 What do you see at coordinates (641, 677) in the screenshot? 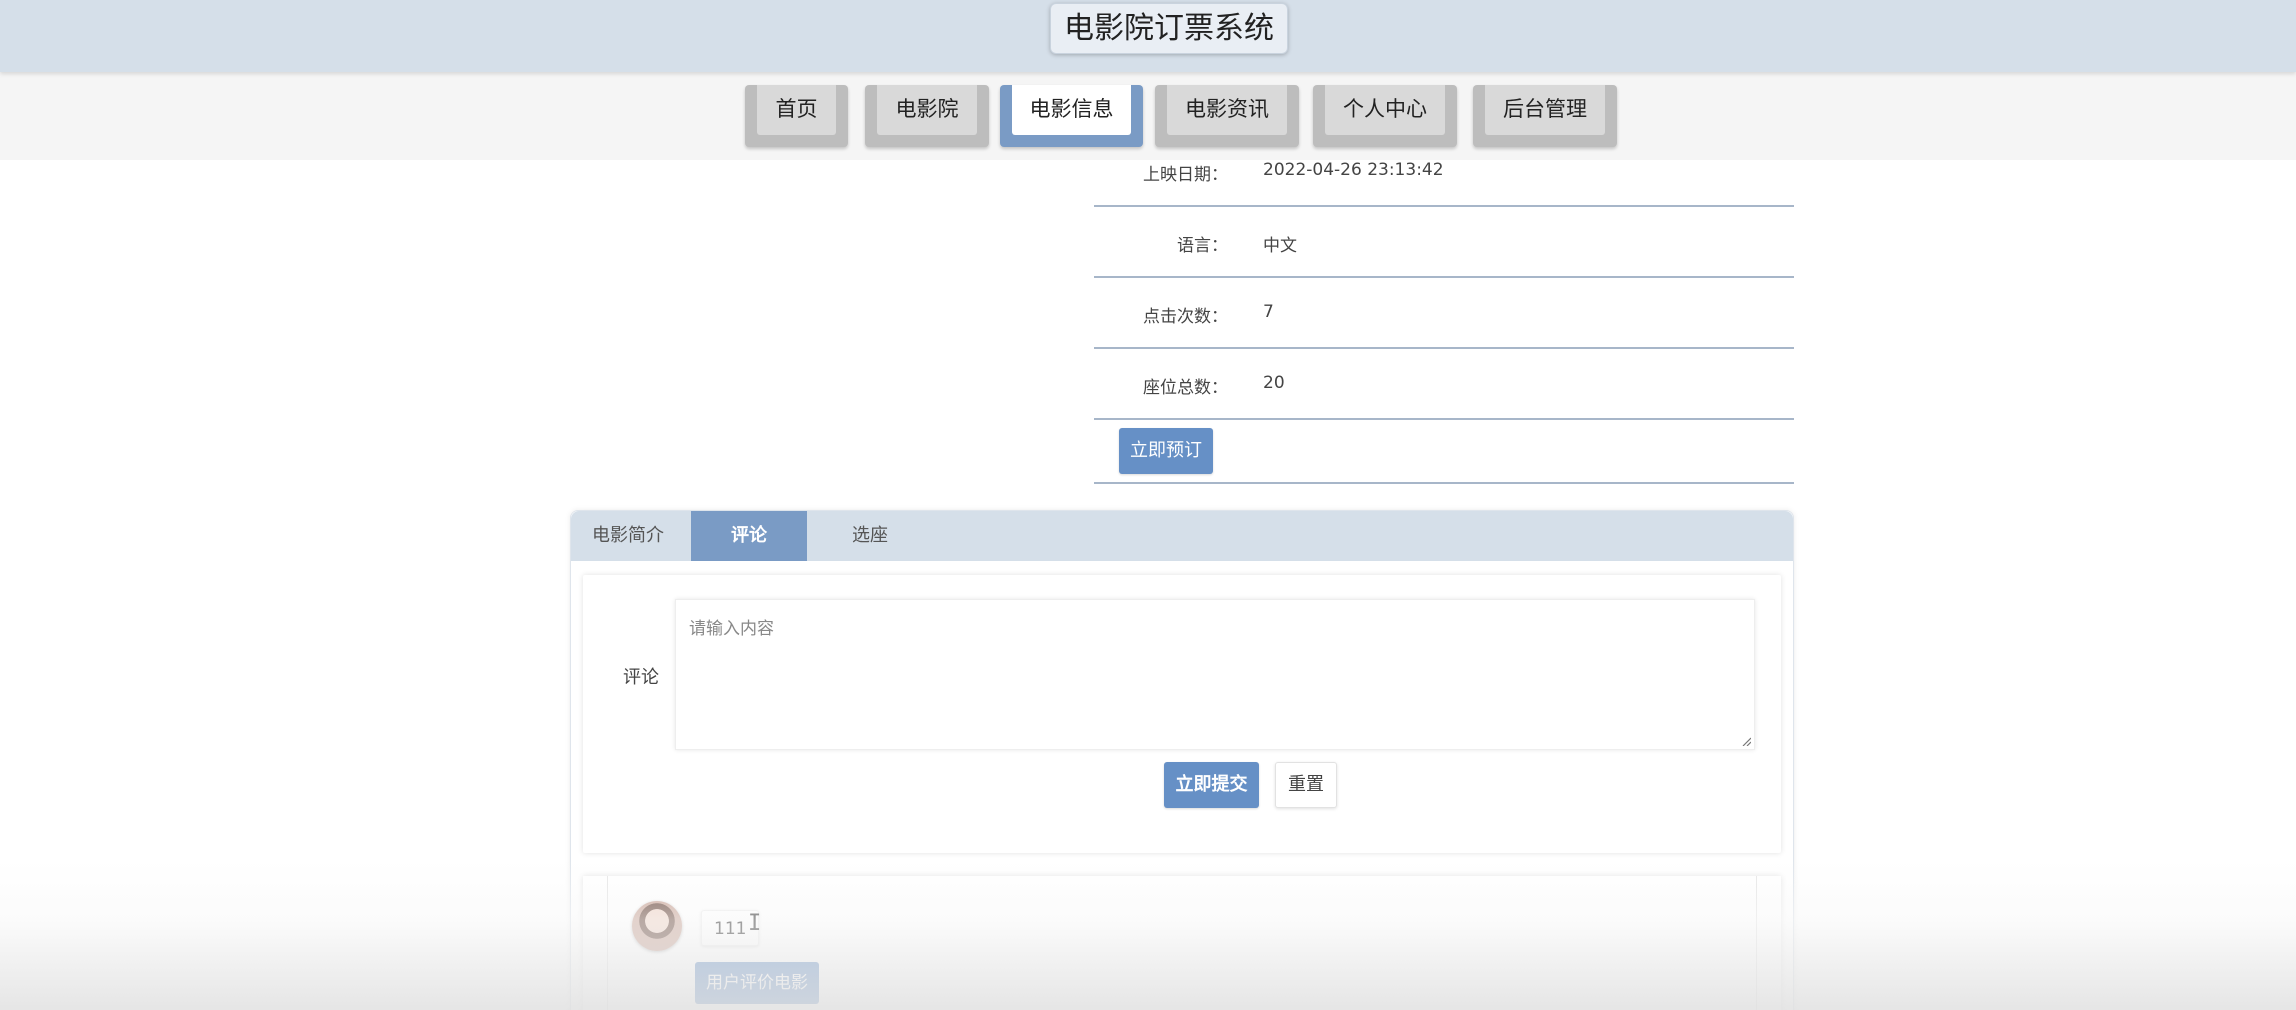
I see `comment-field-label: 评论` at bounding box center [641, 677].